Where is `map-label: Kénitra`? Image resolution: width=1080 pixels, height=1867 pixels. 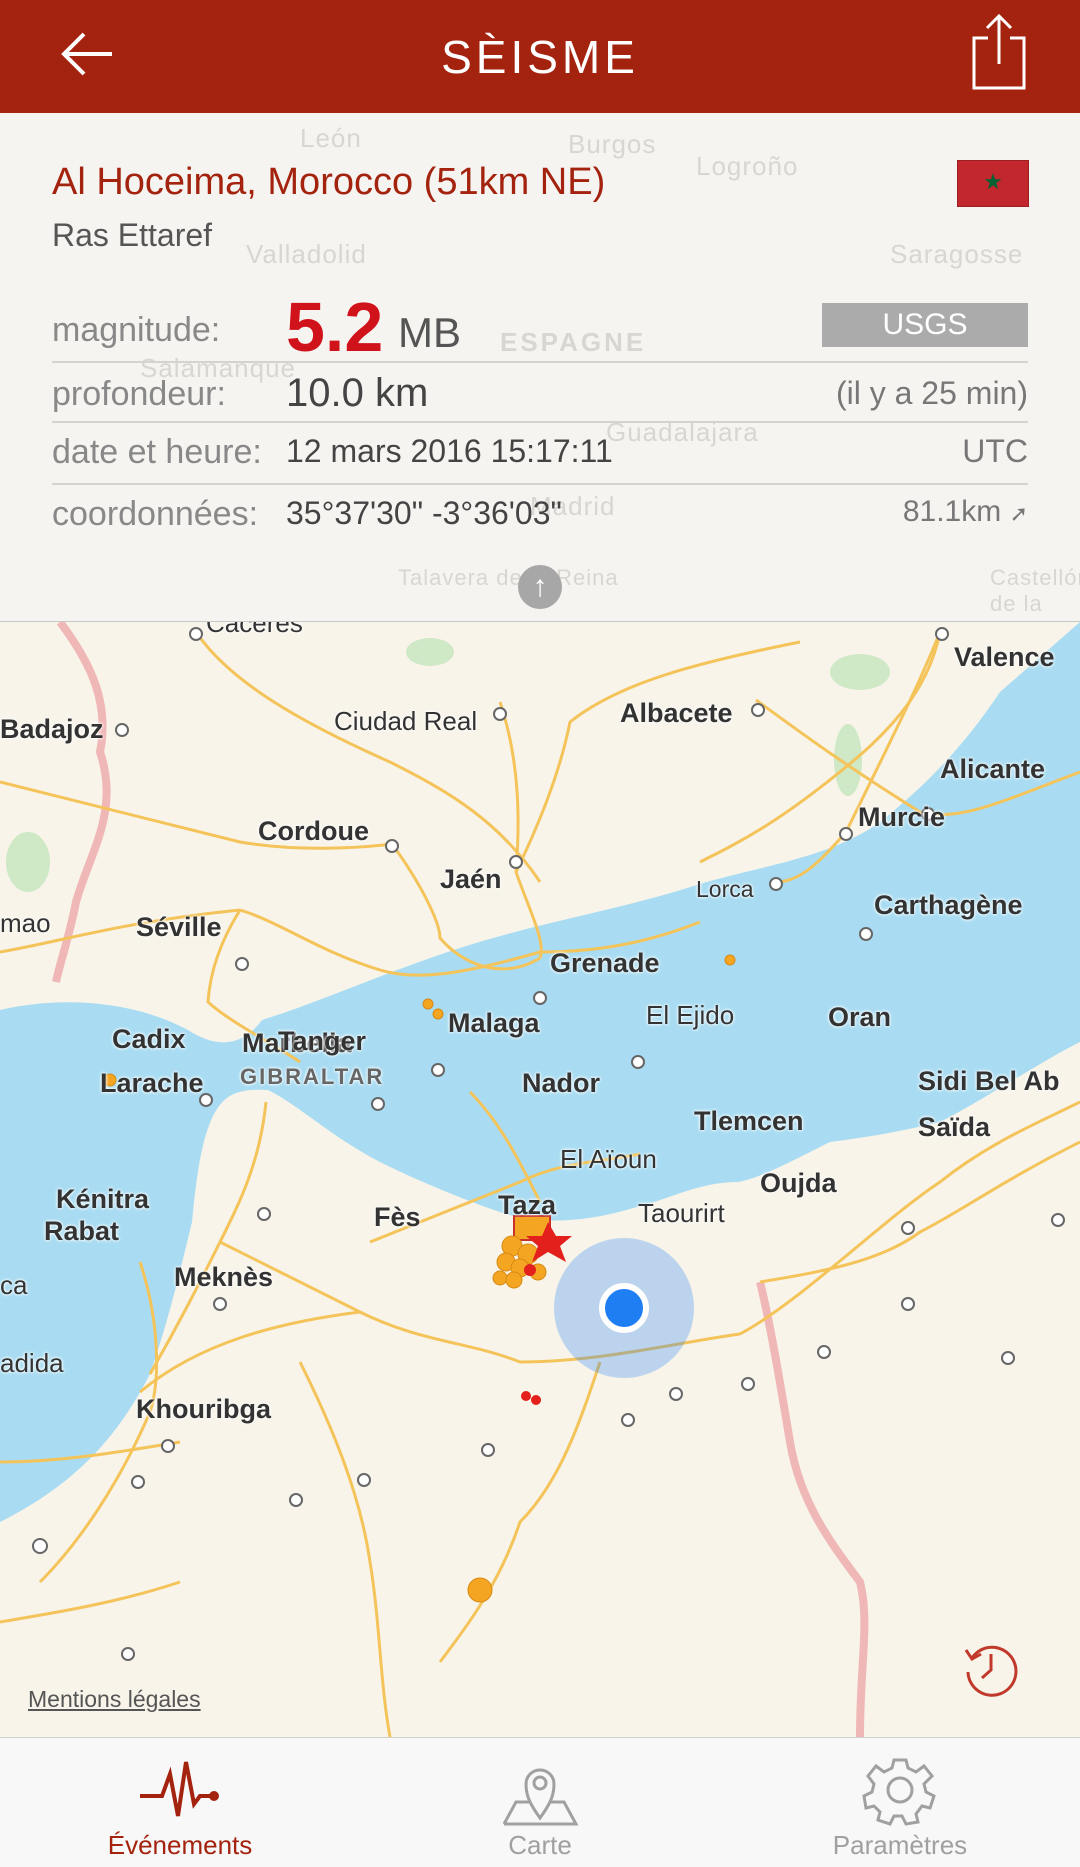 map-label: Kénitra is located at coordinates (103, 1199).